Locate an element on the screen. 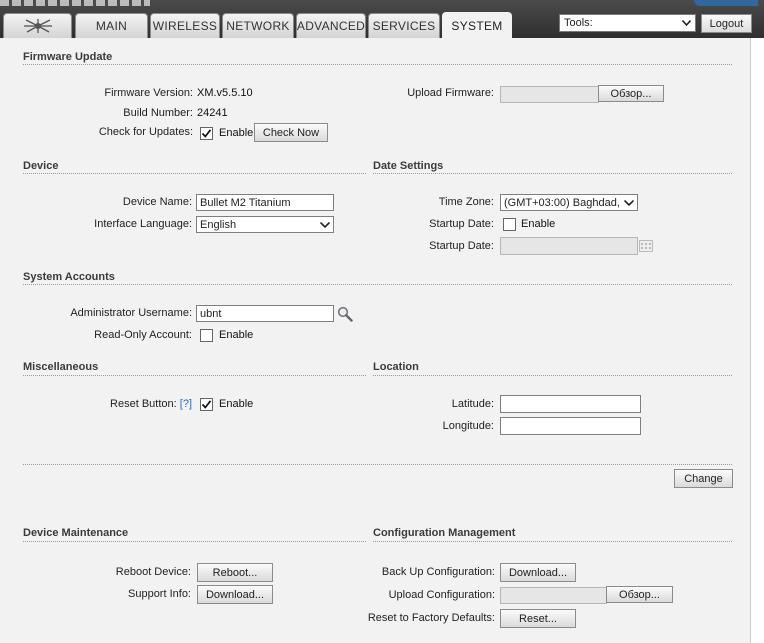  reboot-device-label: Reboot Device: is located at coordinates (153, 572).